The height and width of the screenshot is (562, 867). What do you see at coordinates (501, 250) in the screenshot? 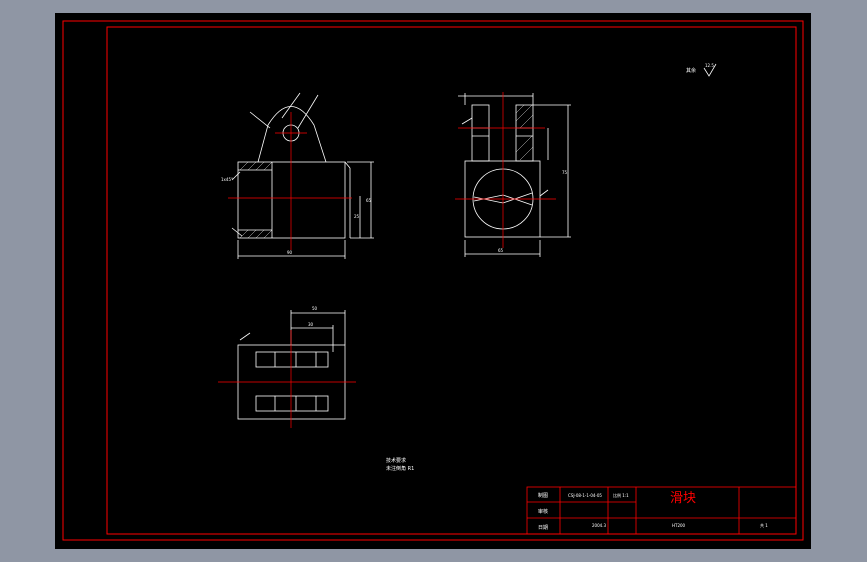
I see `dim-side-width: 65` at bounding box center [501, 250].